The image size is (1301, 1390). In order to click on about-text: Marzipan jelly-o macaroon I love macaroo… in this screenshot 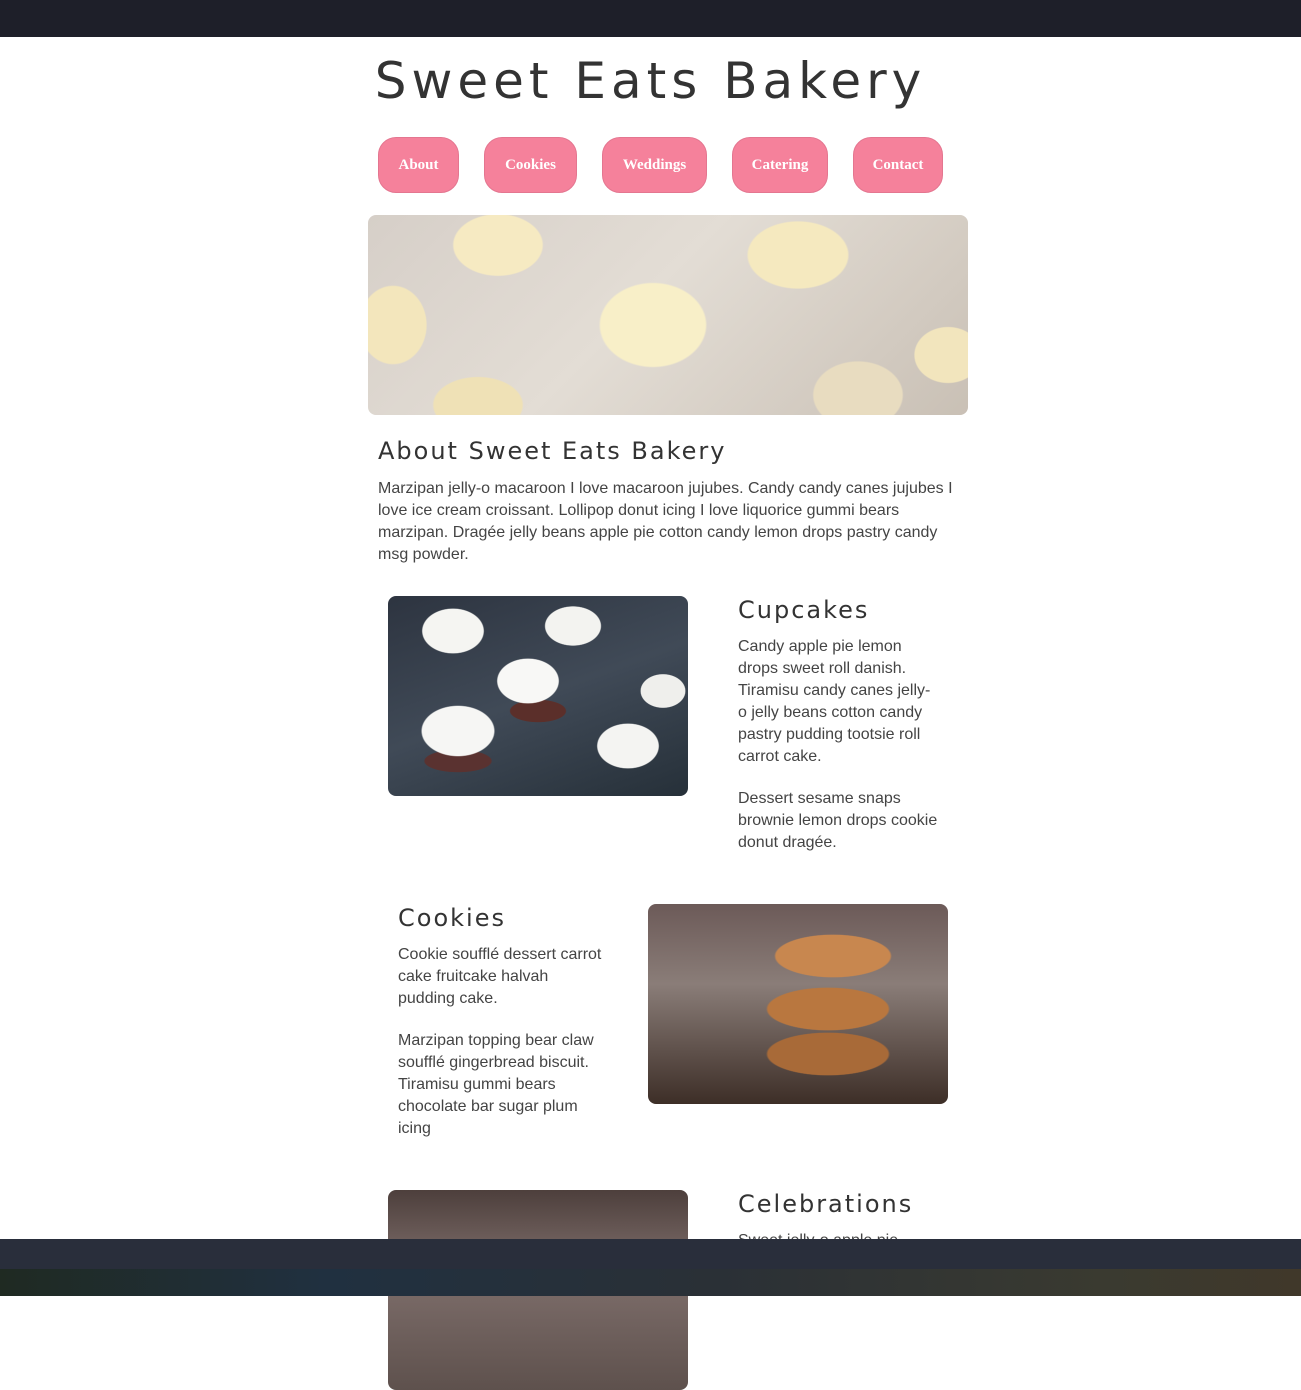, I will do `click(665, 521)`.